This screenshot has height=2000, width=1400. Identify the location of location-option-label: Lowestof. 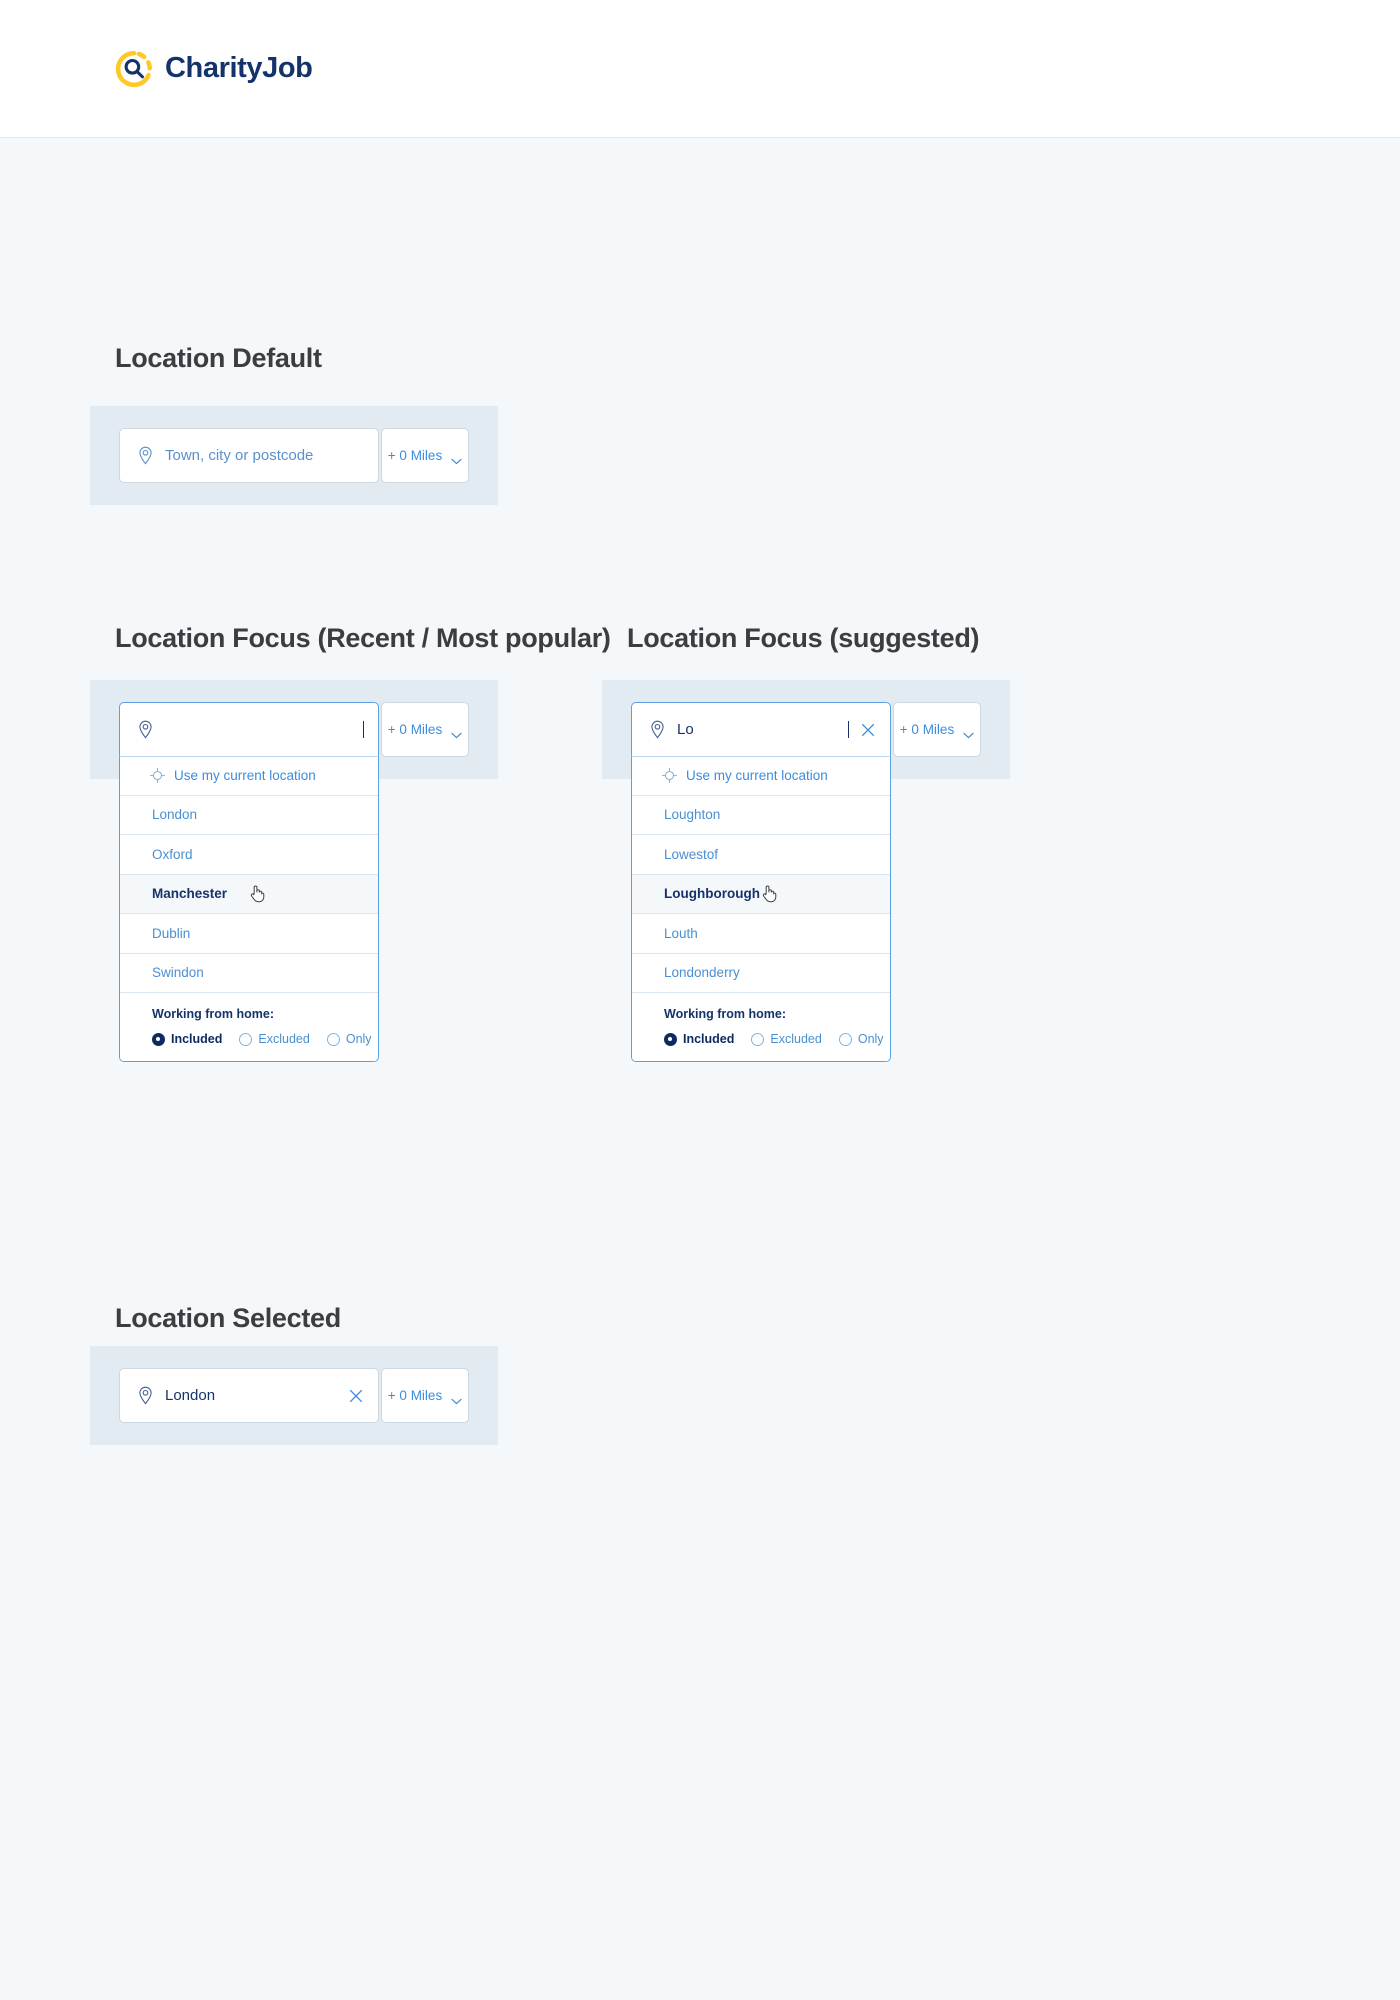
(691, 854).